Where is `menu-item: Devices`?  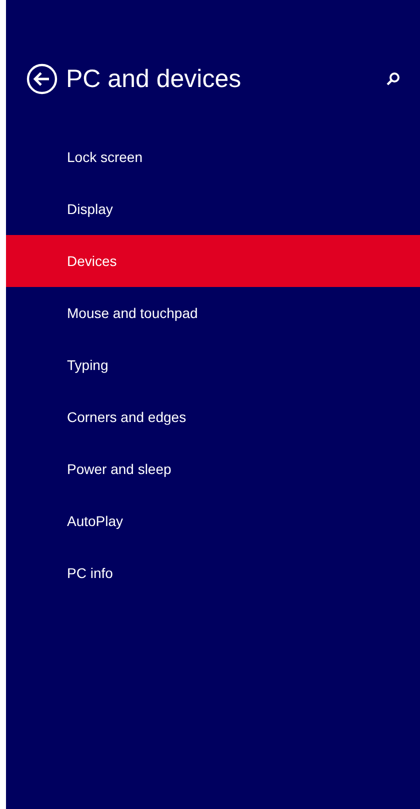
menu-item: Devices is located at coordinates (213, 261).